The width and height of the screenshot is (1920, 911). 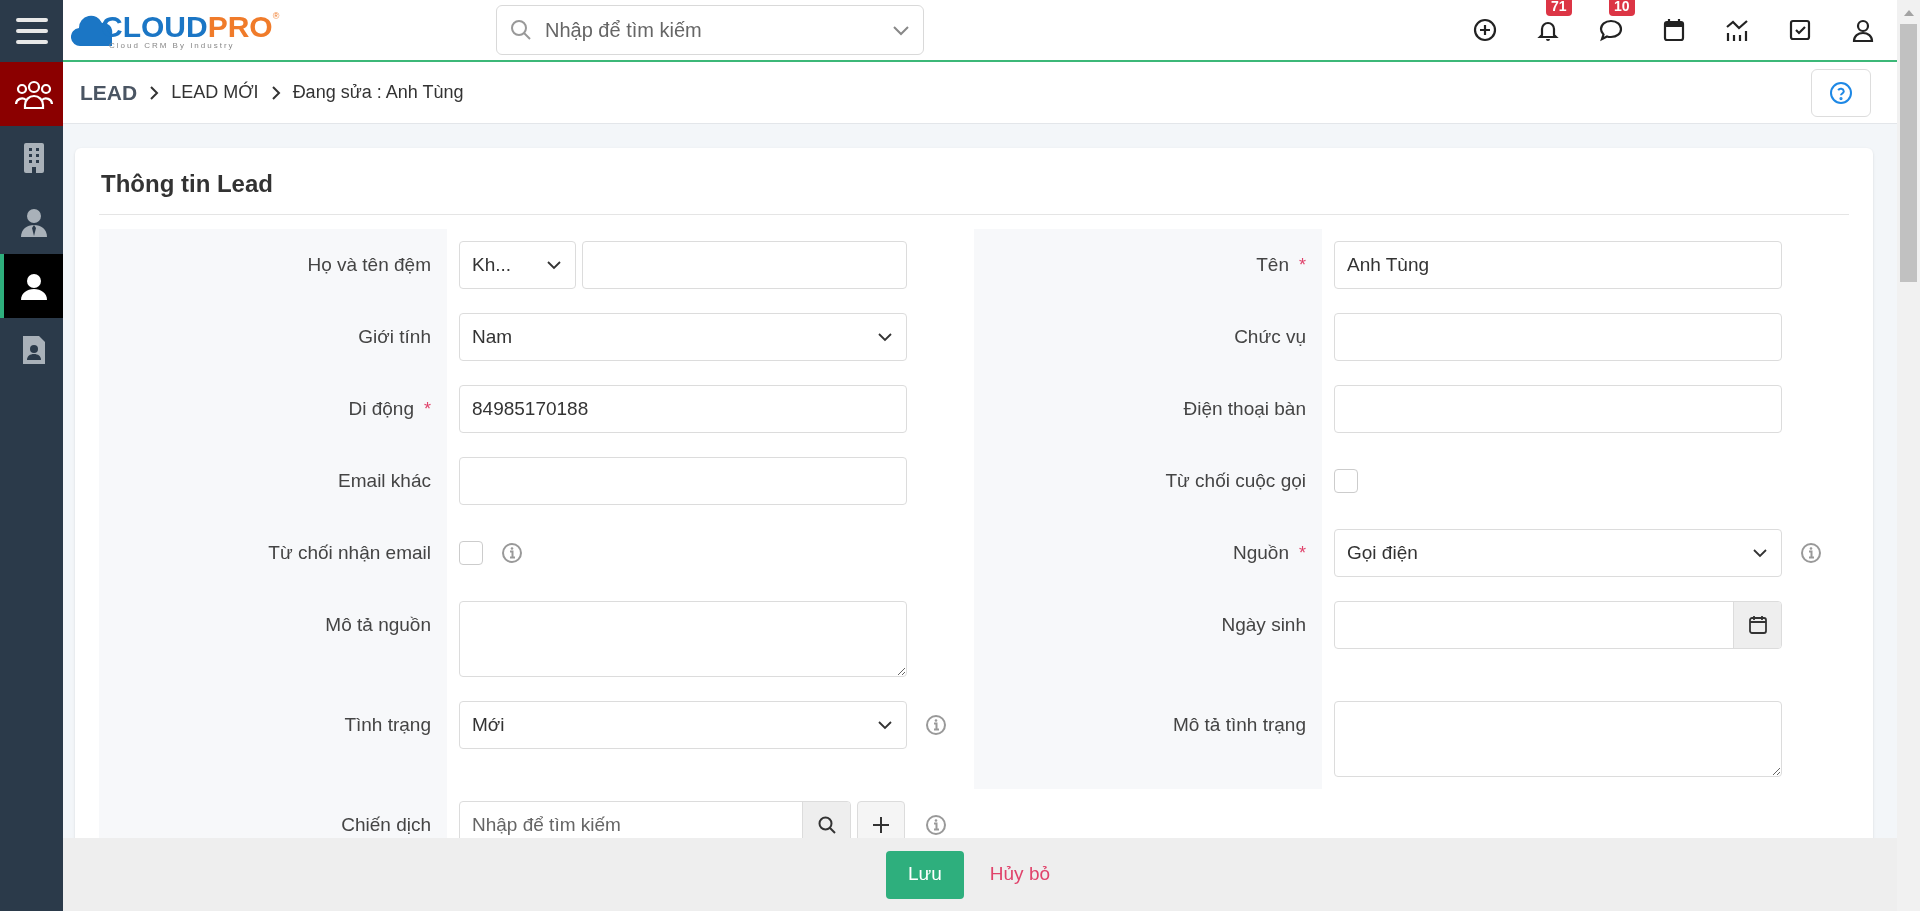 I want to click on field-label: Mô tả nguồn, so click(x=378, y=624).